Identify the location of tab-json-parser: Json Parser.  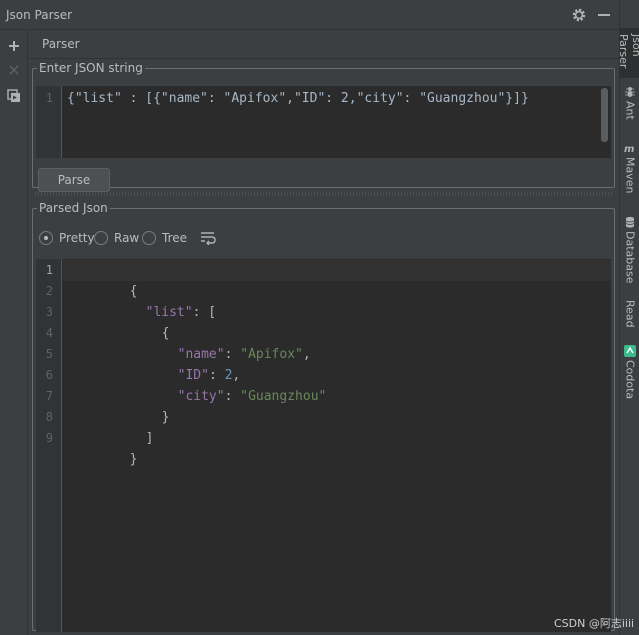
(628, 53).